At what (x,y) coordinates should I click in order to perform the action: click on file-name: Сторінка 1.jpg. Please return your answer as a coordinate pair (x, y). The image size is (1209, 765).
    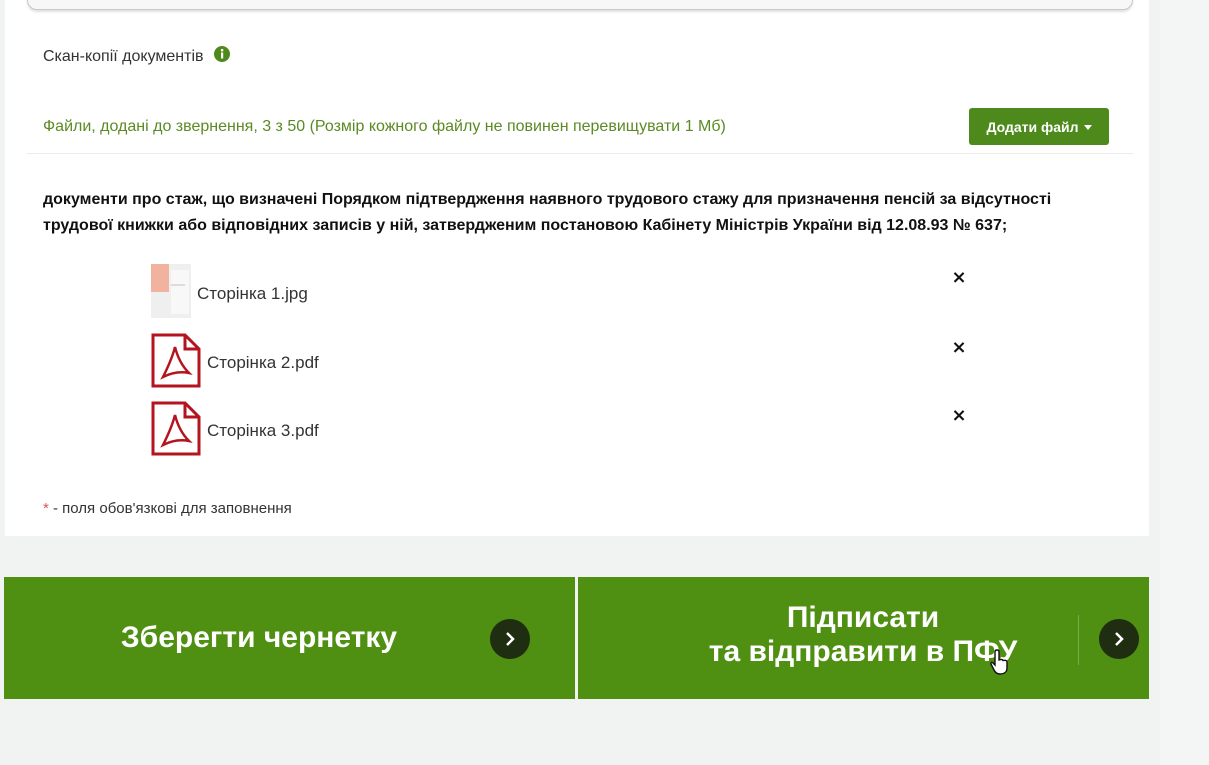
    Looking at the image, I should click on (252, 293).